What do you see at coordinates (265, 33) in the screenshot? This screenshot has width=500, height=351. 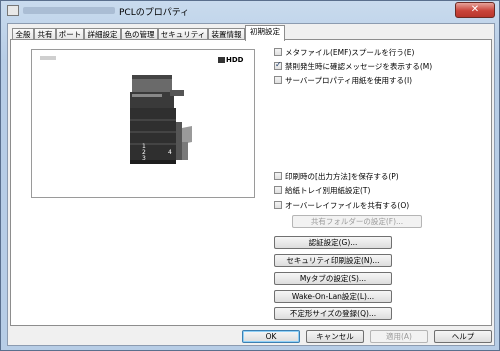 I see `tab-initial-settings: 初期設定` at bounding box center [265, 33].